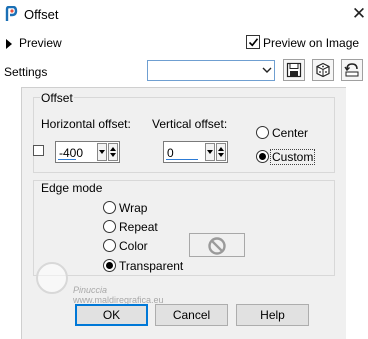 The image size is (368, 339). Describe the element at coordinates (71, 153) in the screenshot. I see `horizontal-offset-value: -400` at that location.